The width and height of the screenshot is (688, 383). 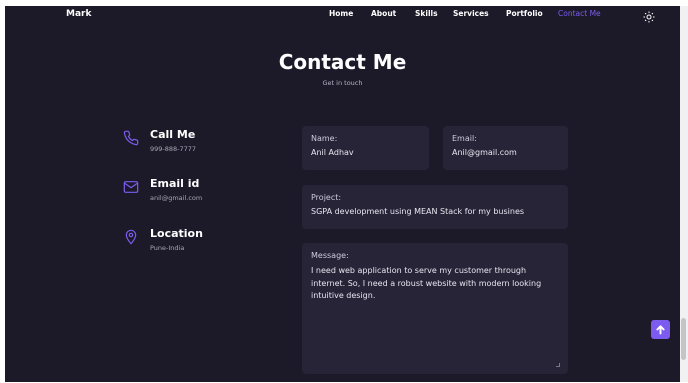 I want to click on sun-icon, so click(x=649, y=15).